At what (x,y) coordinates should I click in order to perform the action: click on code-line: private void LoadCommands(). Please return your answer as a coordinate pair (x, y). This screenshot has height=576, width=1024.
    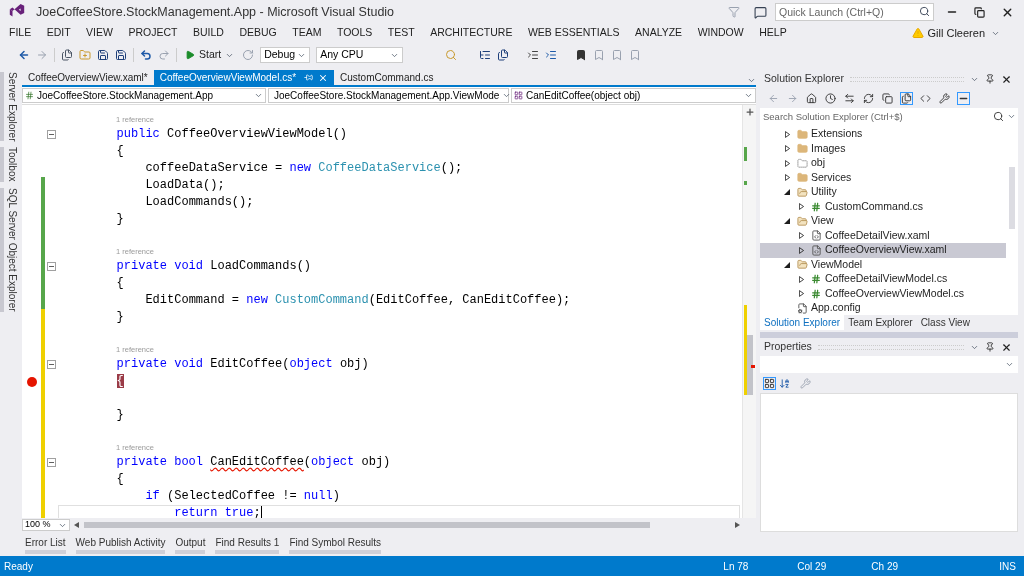
    Looking at the image, I should click on (214, 266).